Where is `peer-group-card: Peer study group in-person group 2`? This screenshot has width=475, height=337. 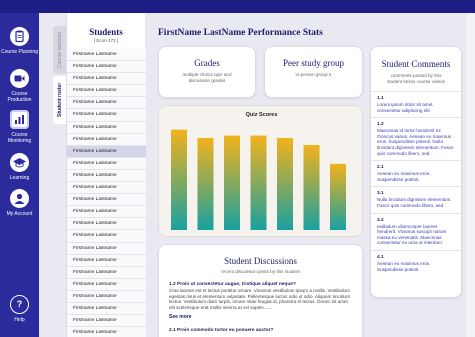 peer-group-card: Peer study group in-person group 2 is located at coordinates (313, 72).